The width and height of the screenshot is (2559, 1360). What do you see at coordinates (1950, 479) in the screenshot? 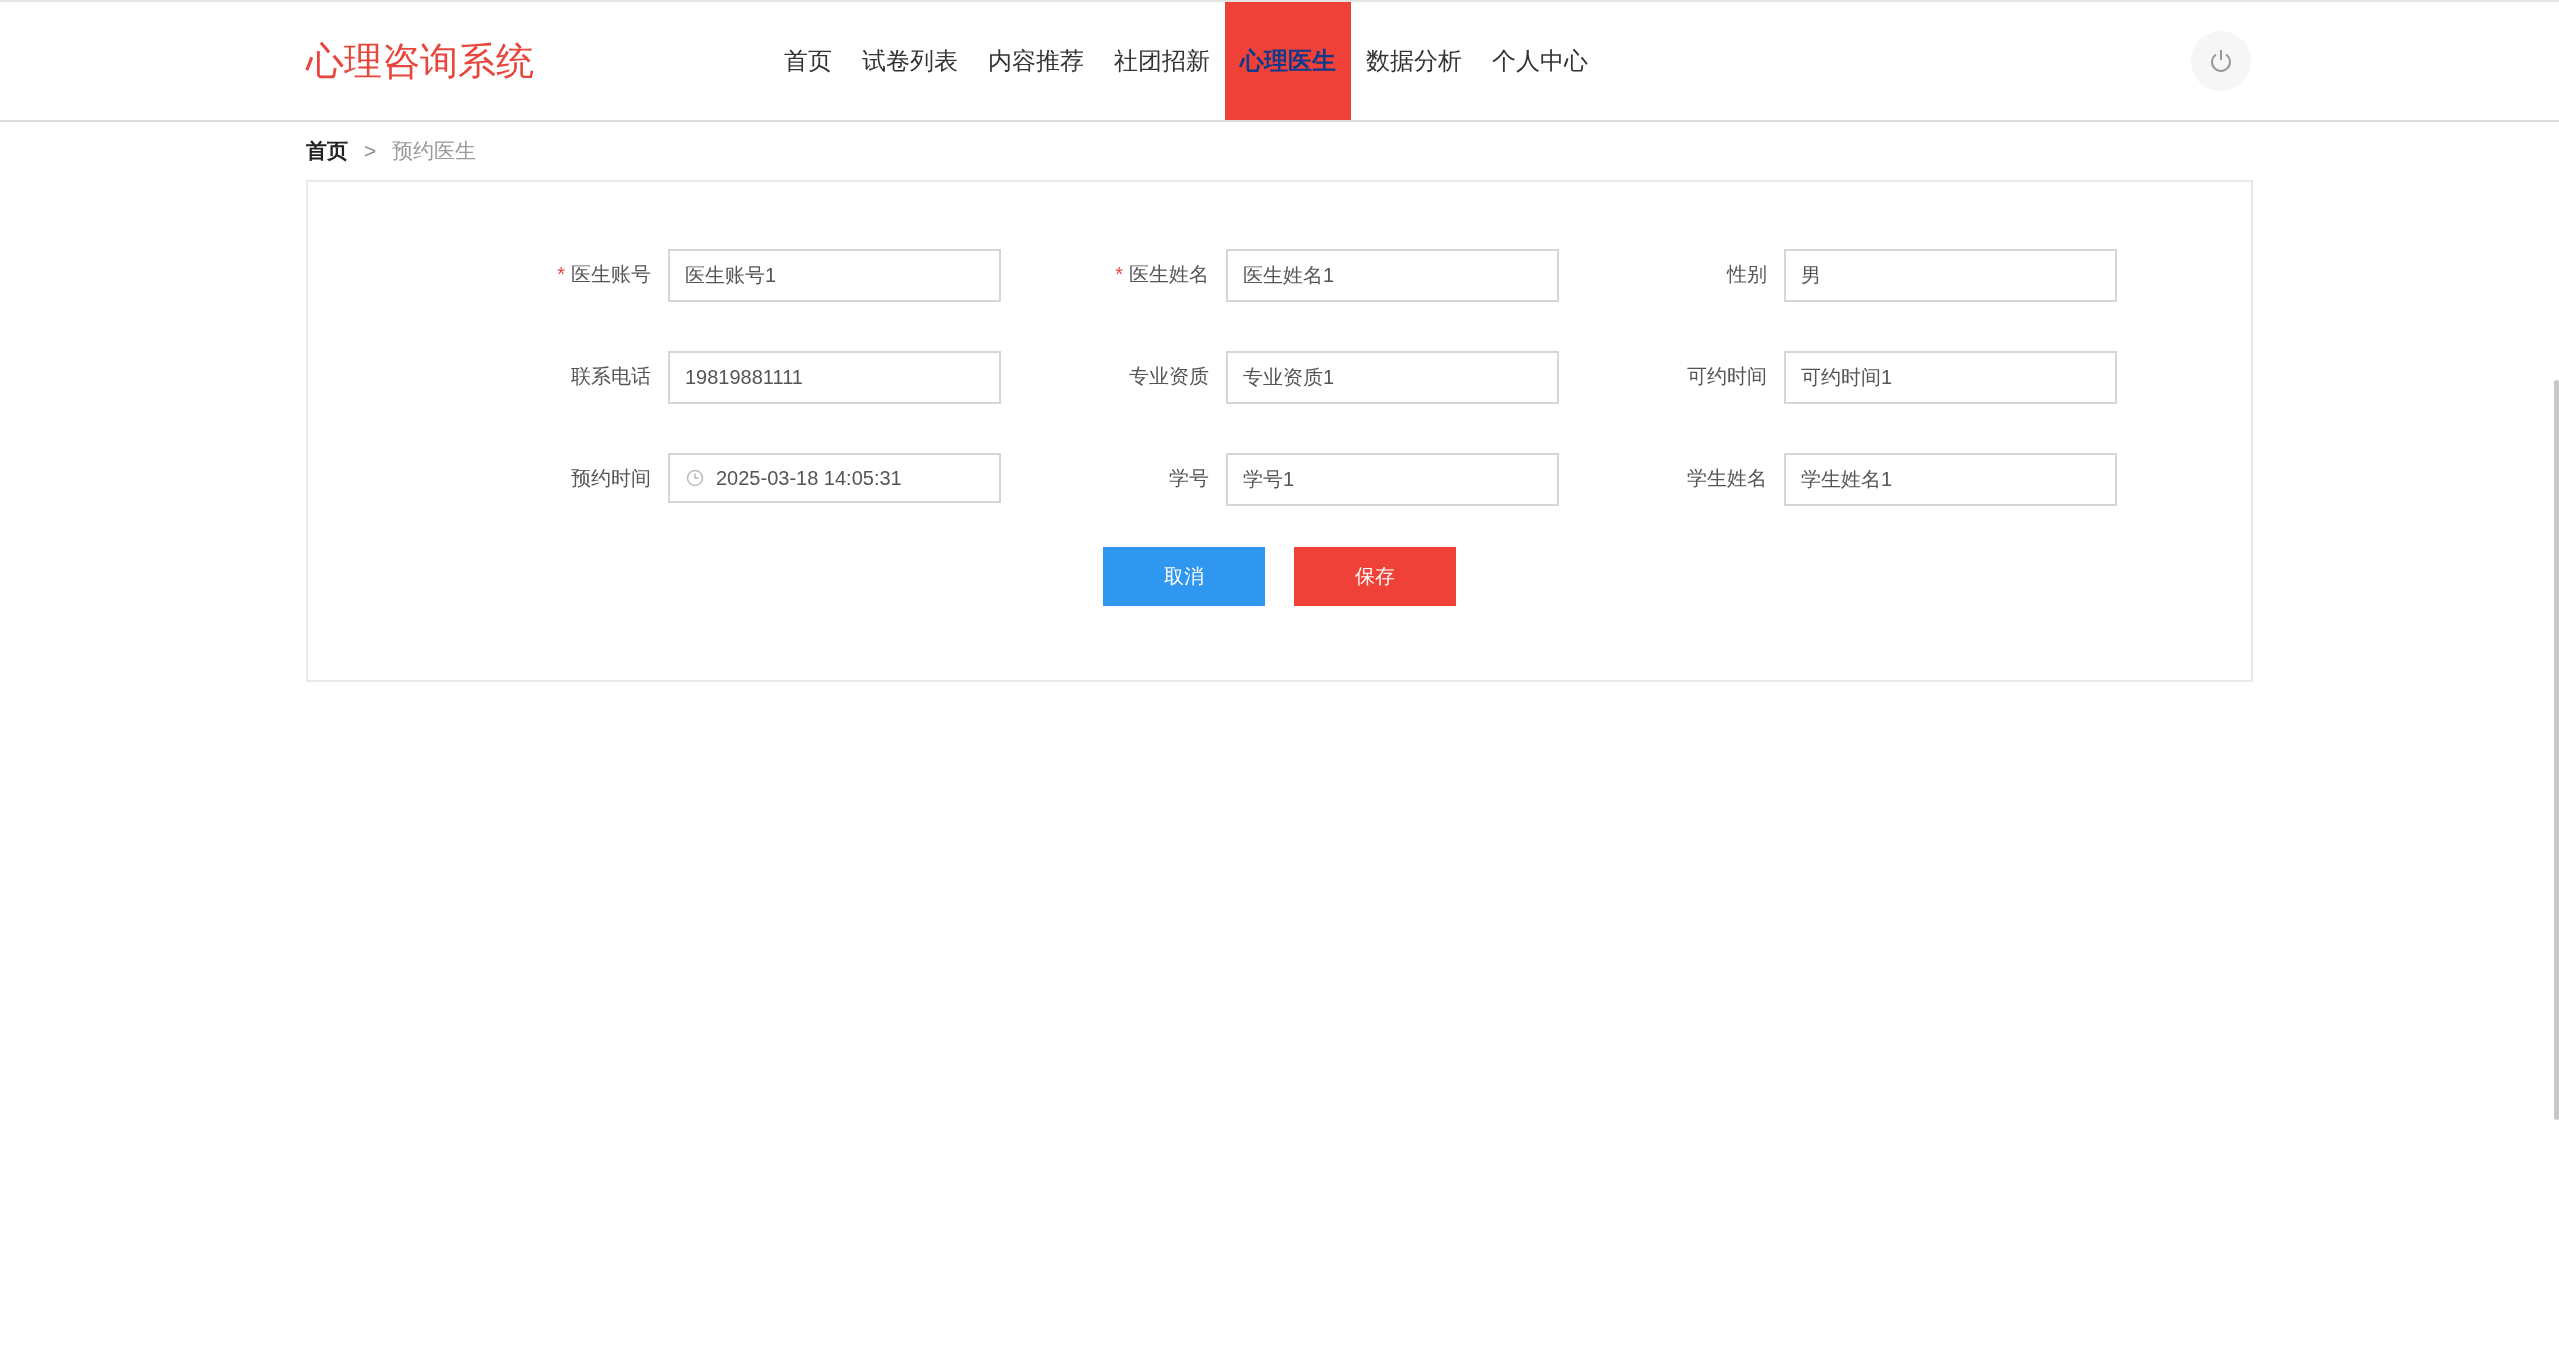
I see `text-field: 学生姓名1` at bounding box center [1950, 479].